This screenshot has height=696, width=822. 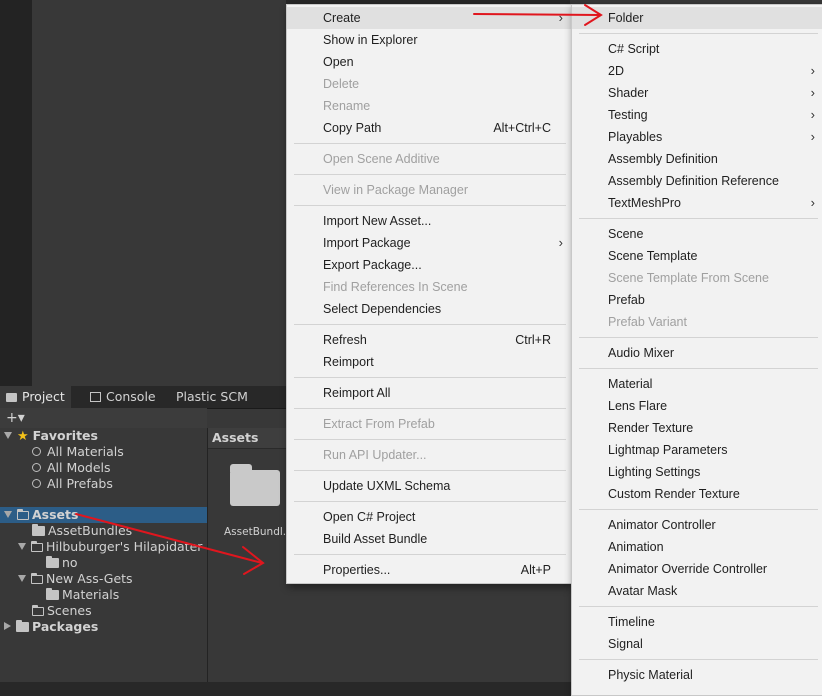 What do you see at coordinates (169, 538) in the screenshot?
I see `arrow-to-menu-line` at bounding box center [169, 538].